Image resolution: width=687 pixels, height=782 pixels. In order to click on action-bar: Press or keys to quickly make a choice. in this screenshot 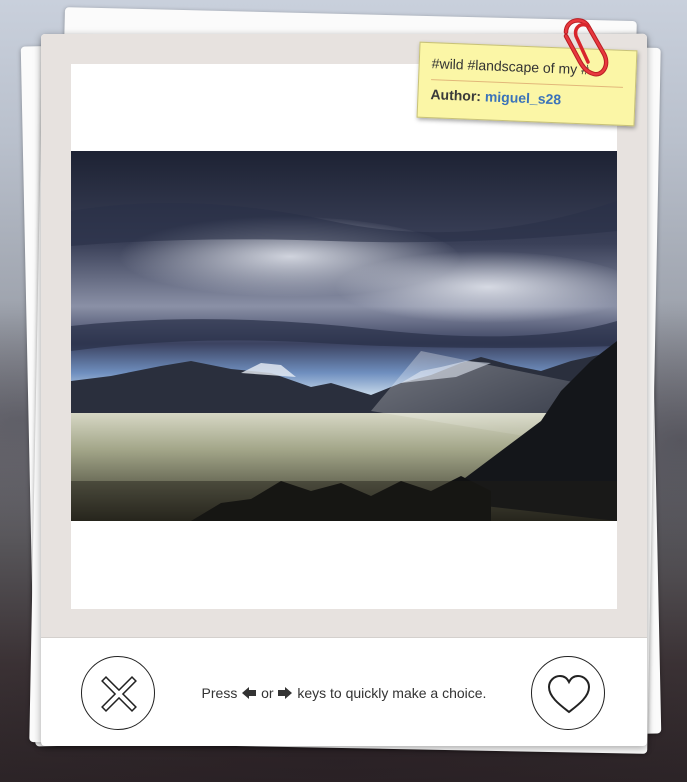, I will do `click(344, 692)`.